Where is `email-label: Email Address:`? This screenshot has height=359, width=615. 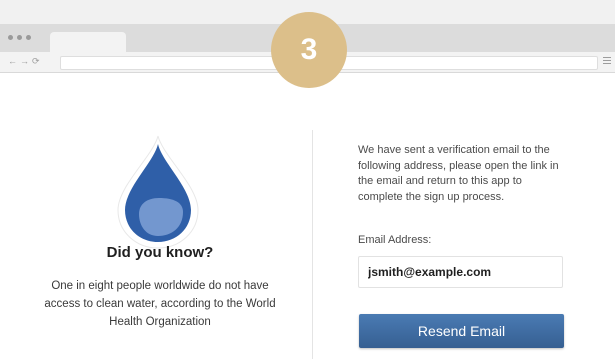 email-label: Email Address: is located at coordinates (395, 240).